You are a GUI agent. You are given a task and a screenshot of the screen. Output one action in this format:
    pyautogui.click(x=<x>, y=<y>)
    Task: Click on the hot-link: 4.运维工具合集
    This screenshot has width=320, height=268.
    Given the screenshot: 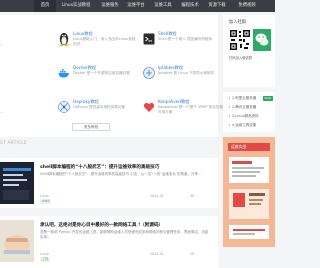 What is the action you would take?
    pyautogui.click(x=242, y=125)
    